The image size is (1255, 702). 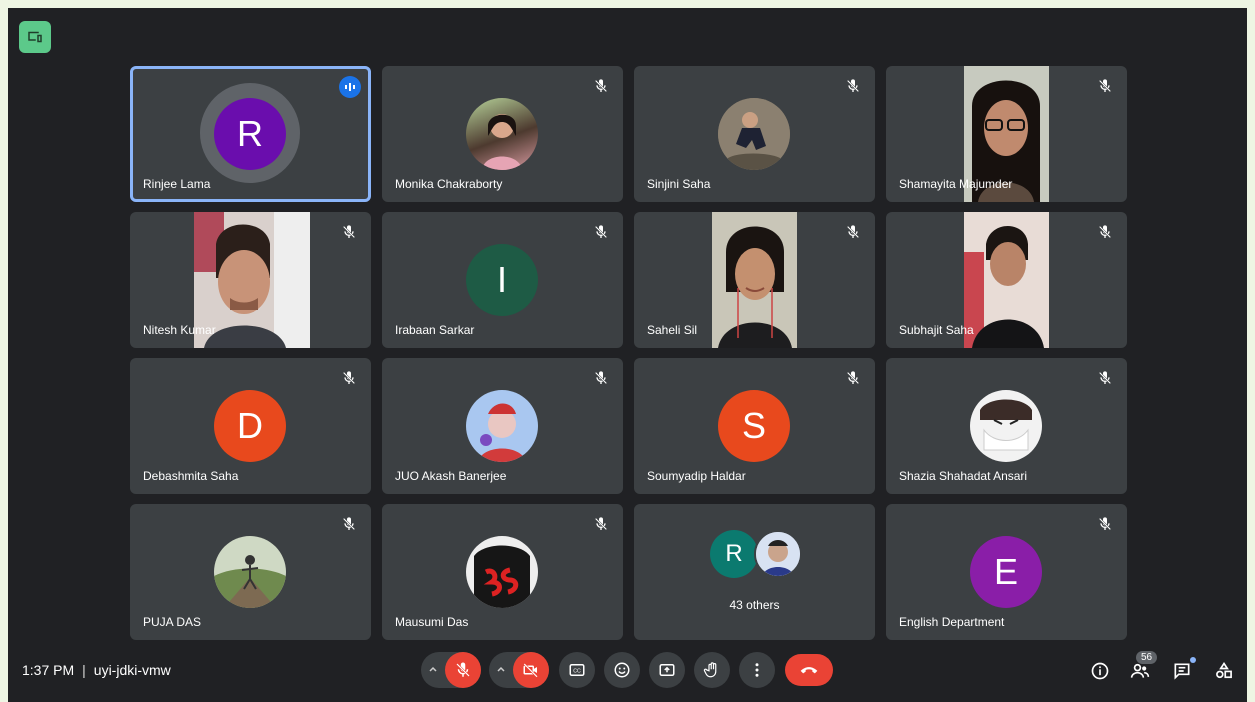 I want to click on participant-tile: I Irabaan Sarkar, so click(x=502, y=280).